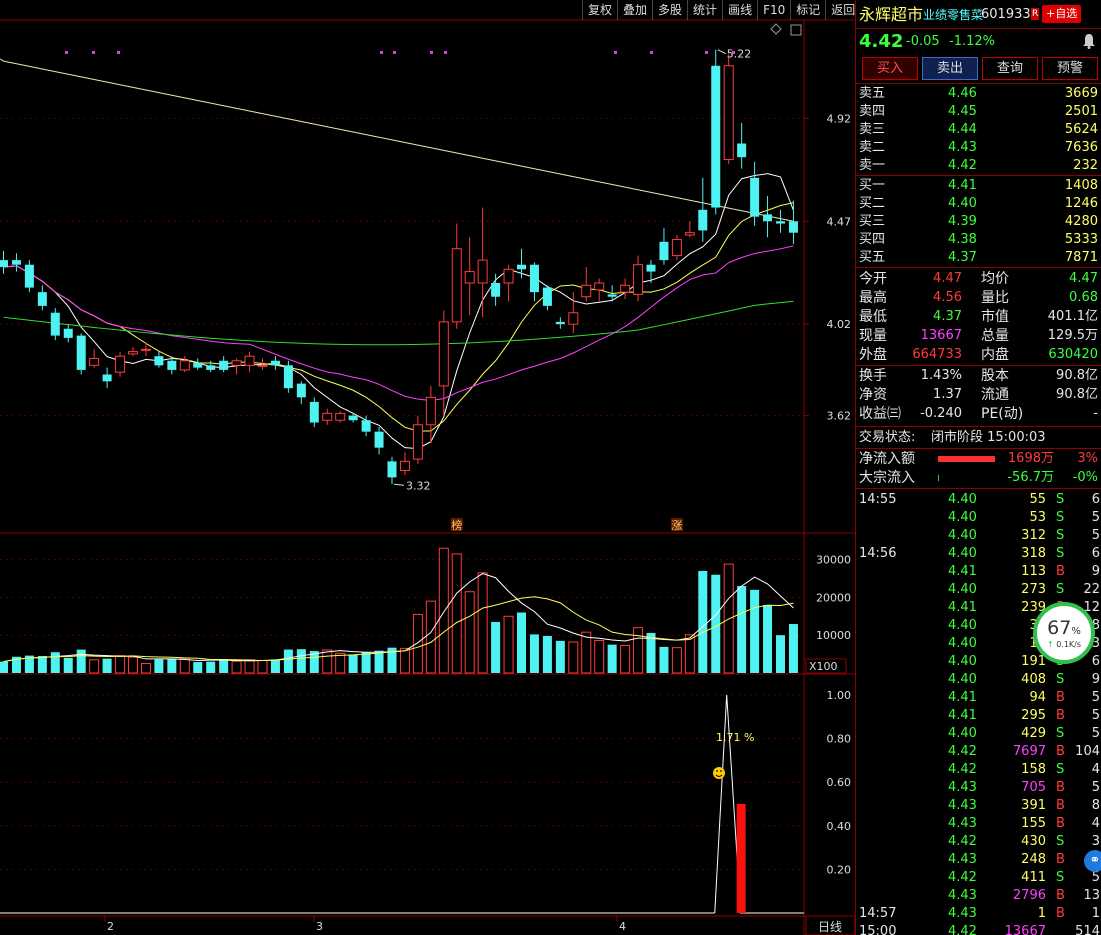 The height and width of the screenshot is (935, 1101). Describe the element at coordinates (1062, 14) in the screenshot. I see `add-watchlist-button: +自选` at that location.